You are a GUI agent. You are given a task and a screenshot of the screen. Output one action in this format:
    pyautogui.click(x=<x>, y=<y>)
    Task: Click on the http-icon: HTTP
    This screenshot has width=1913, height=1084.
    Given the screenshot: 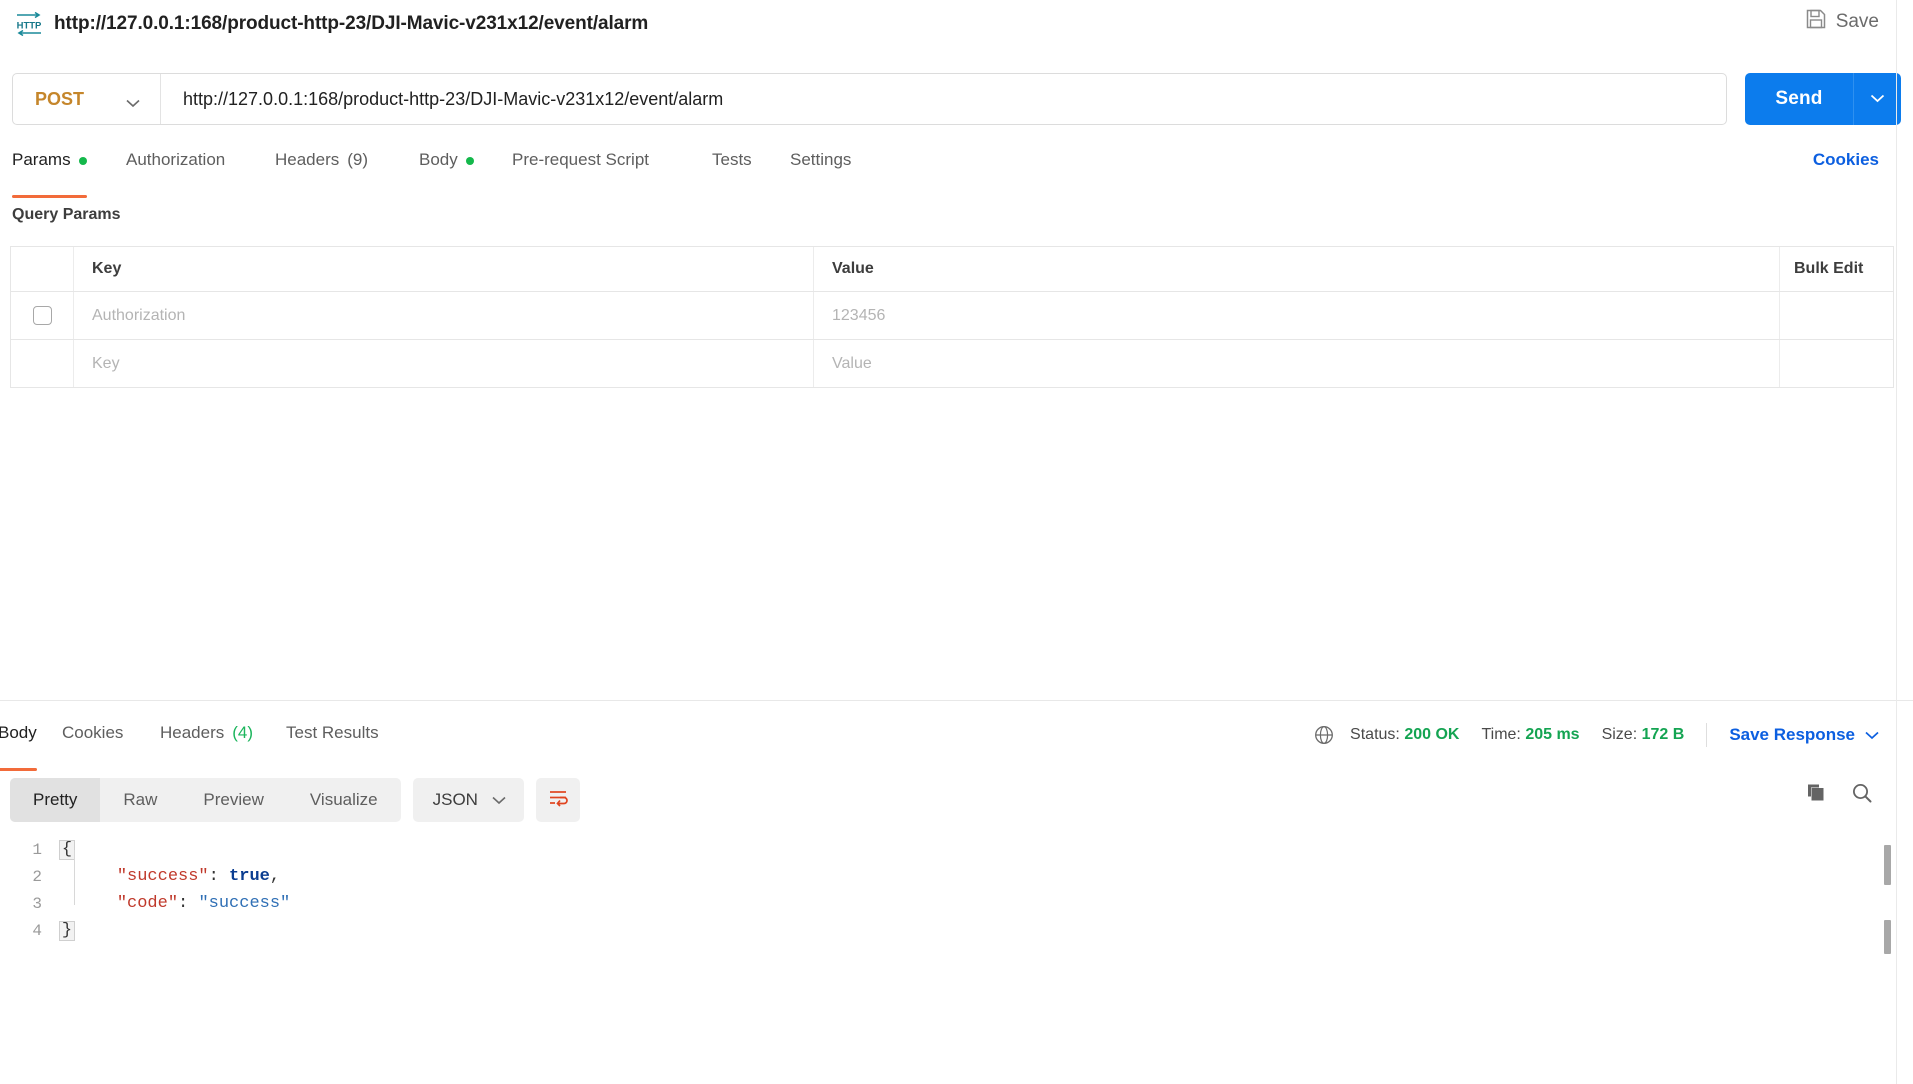 What is the action you would take?
    pyautogui.click(x=29, y=24)
    